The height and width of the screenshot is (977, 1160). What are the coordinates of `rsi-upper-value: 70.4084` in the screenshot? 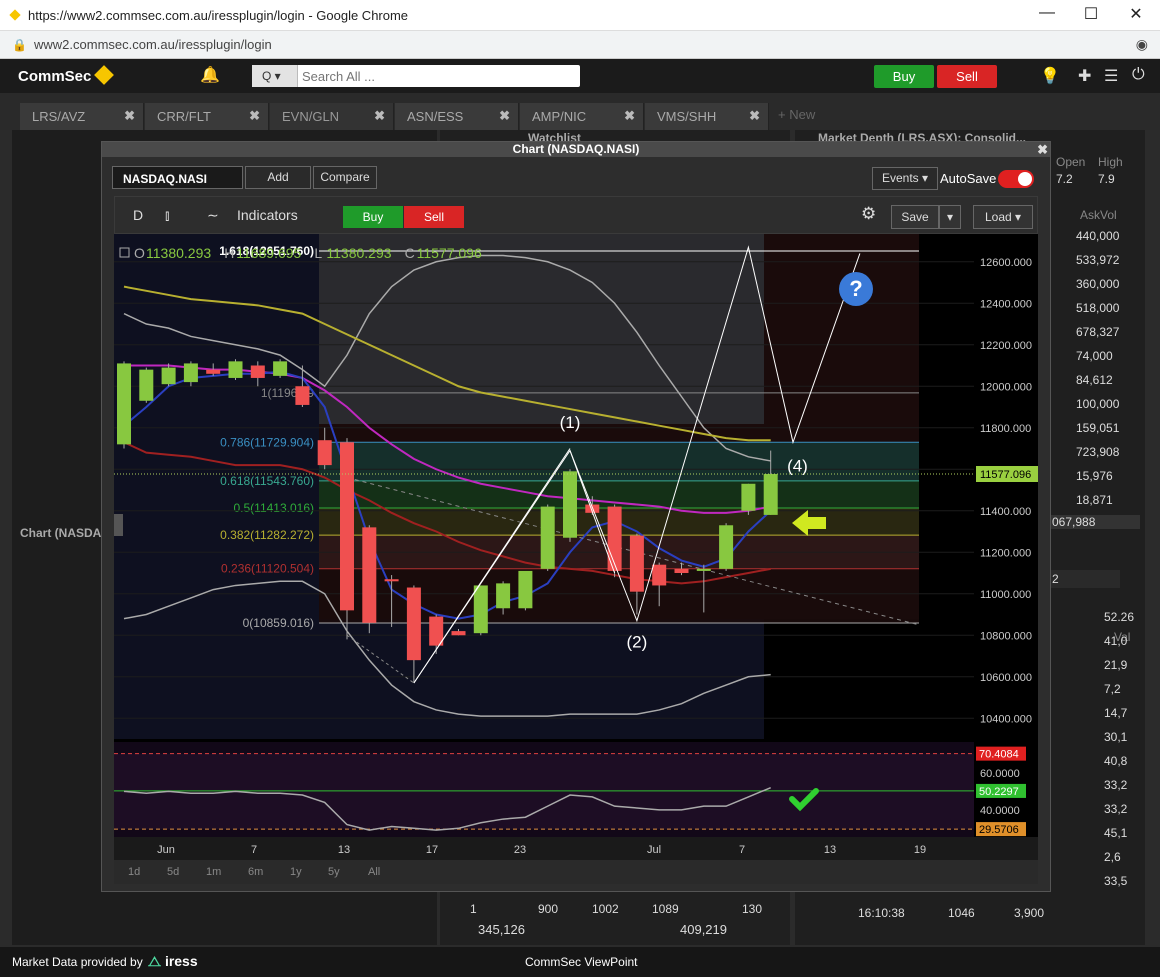 It's located at (999, 755).